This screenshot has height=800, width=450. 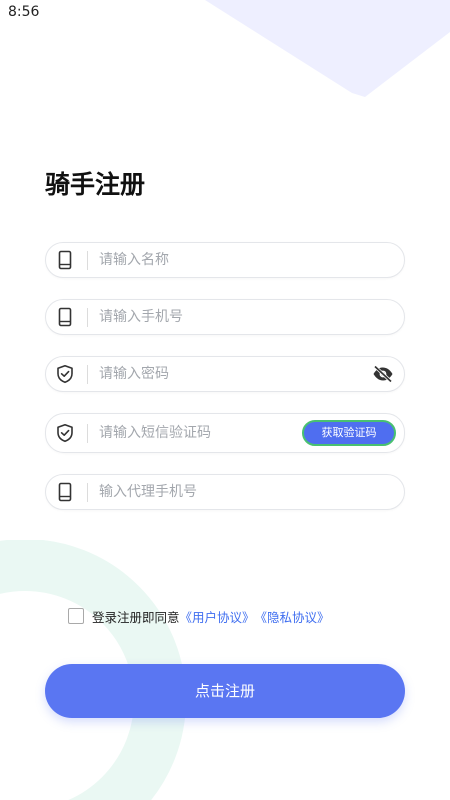 I want to click on password-field, so click(x=225, y=374).